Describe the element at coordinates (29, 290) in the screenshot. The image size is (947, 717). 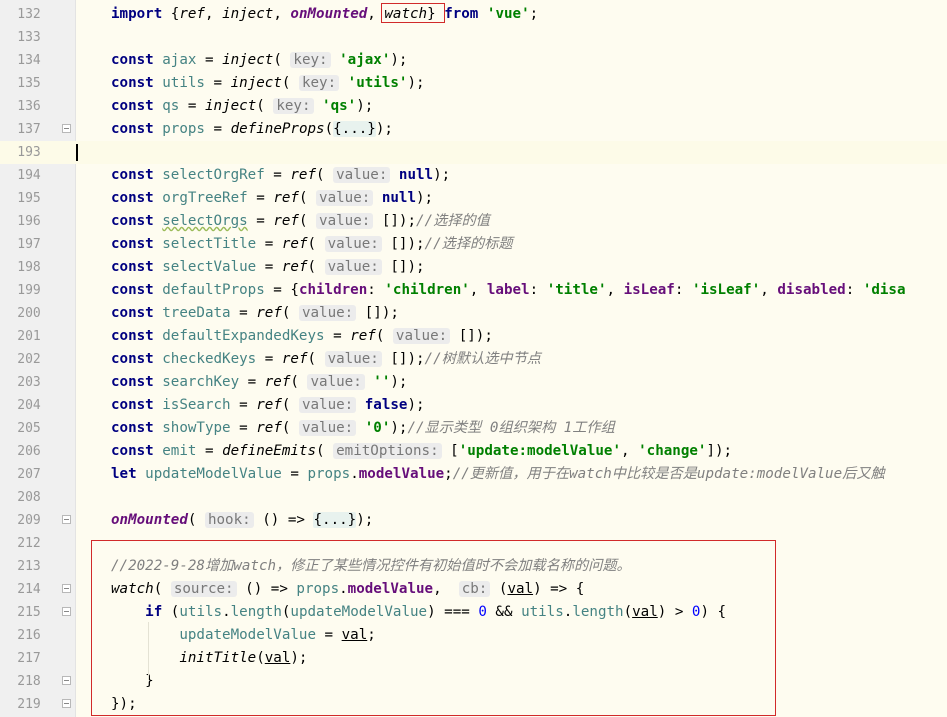
I see `line-number: 199` at that location.